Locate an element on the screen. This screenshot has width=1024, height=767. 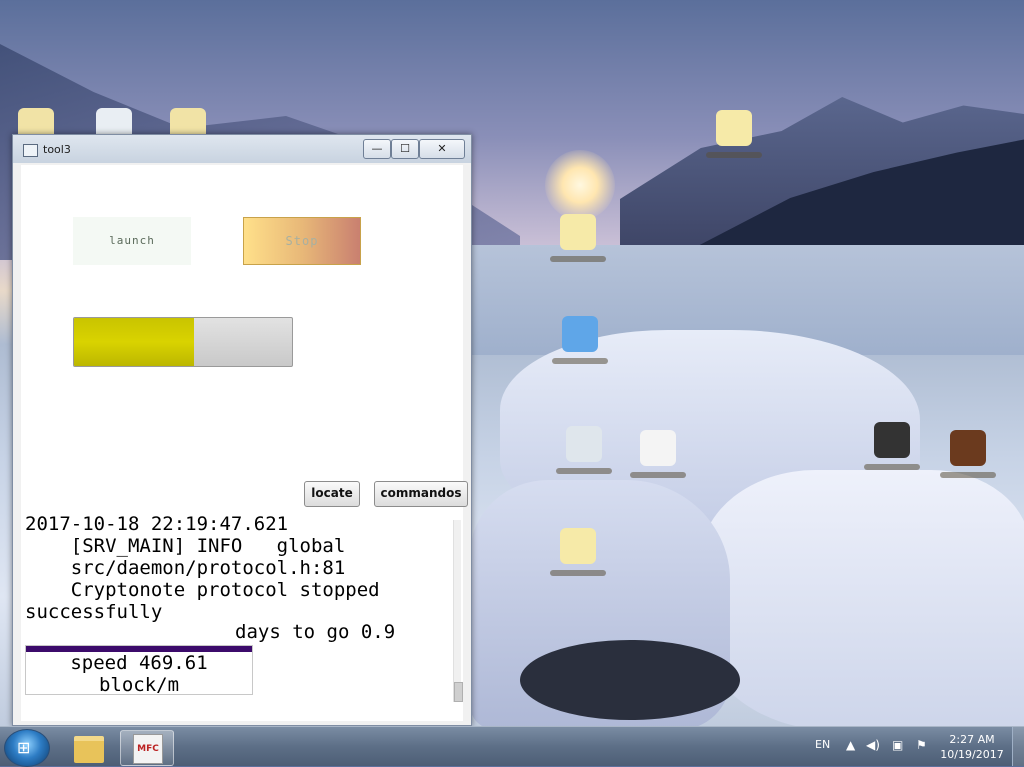
mfc-app-icon: MFC is located at coordinates (148, 749).